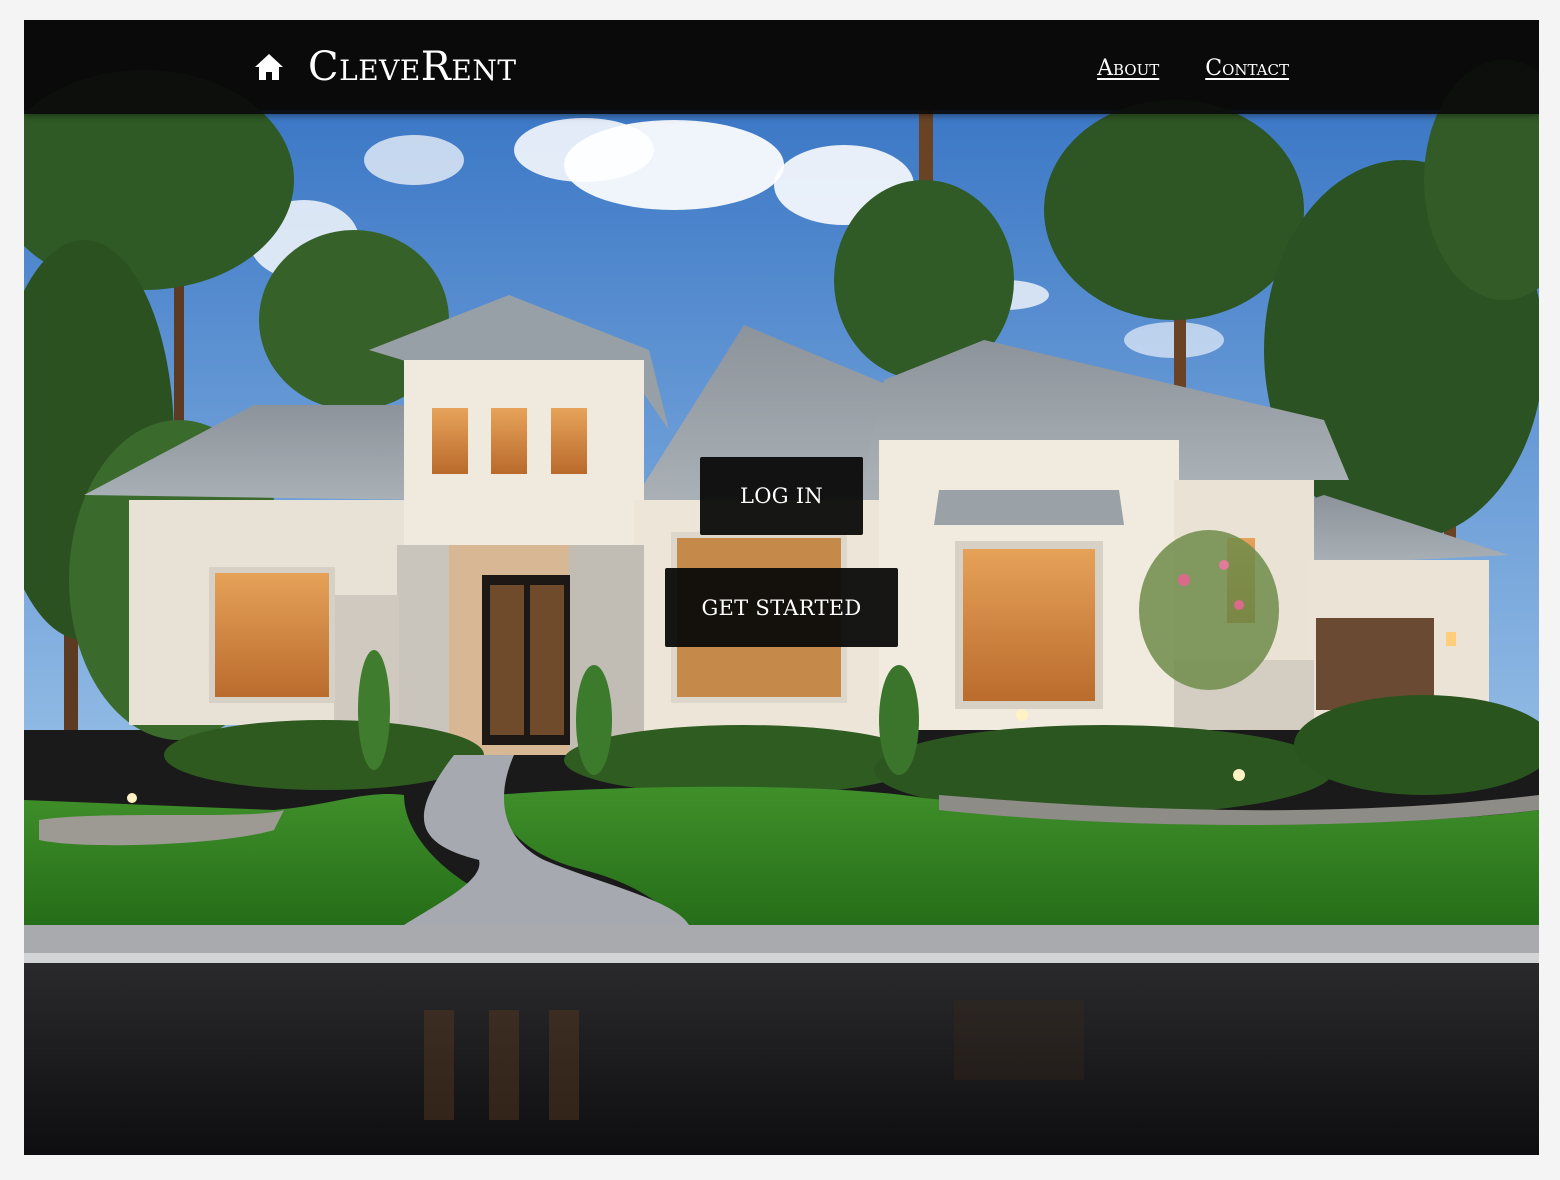 The width and height of the screenshot is (1560, 1180). What do you see at coordinates (269, 67) in the screenshot?
I see `home-icon` at bounding box center [269, 67].